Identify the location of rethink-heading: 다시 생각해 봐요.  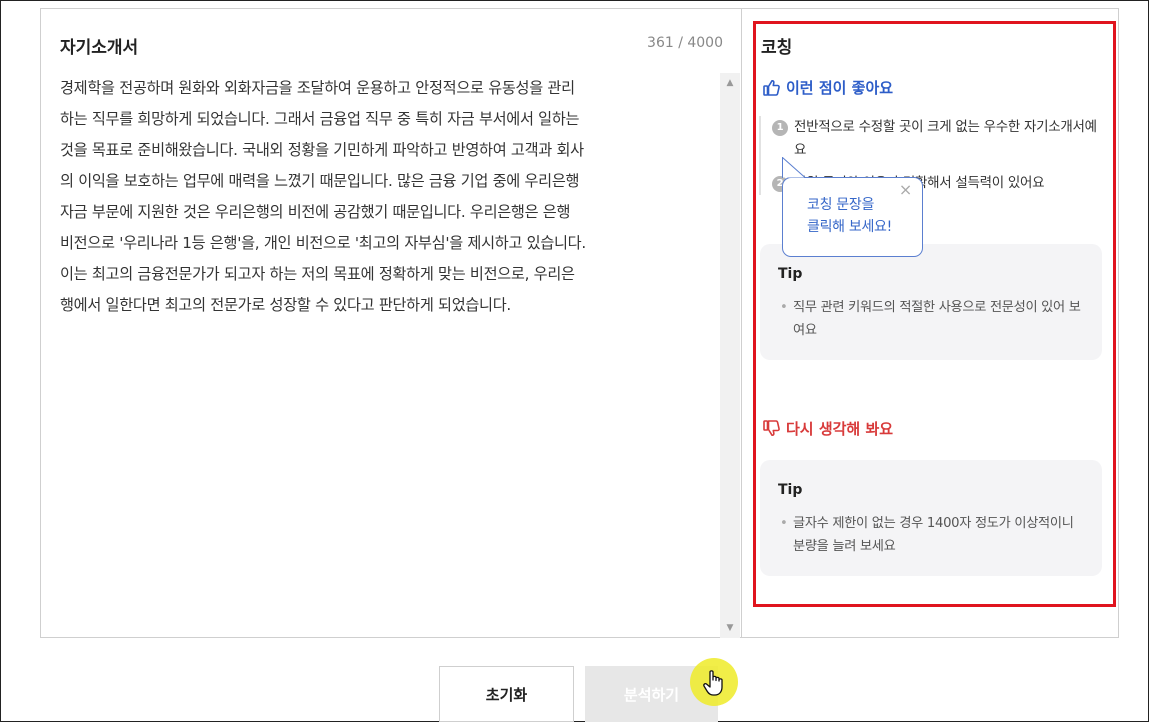
(828, 428).